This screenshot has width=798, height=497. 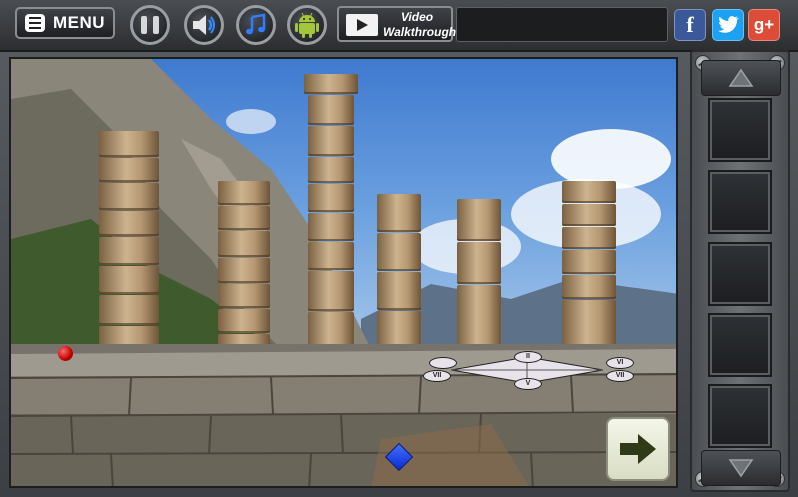 I want to click on compass-label: VI, so click(x=620, y=363).